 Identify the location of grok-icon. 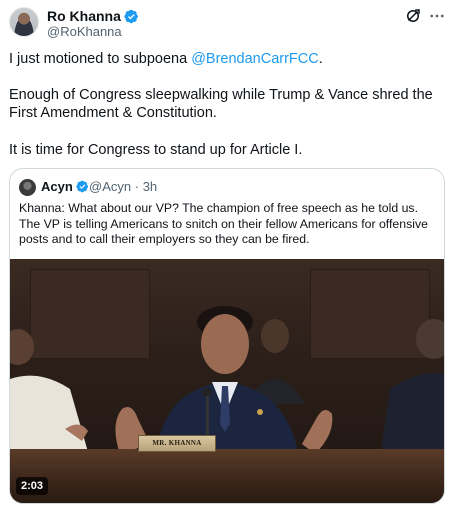
(413, 16).